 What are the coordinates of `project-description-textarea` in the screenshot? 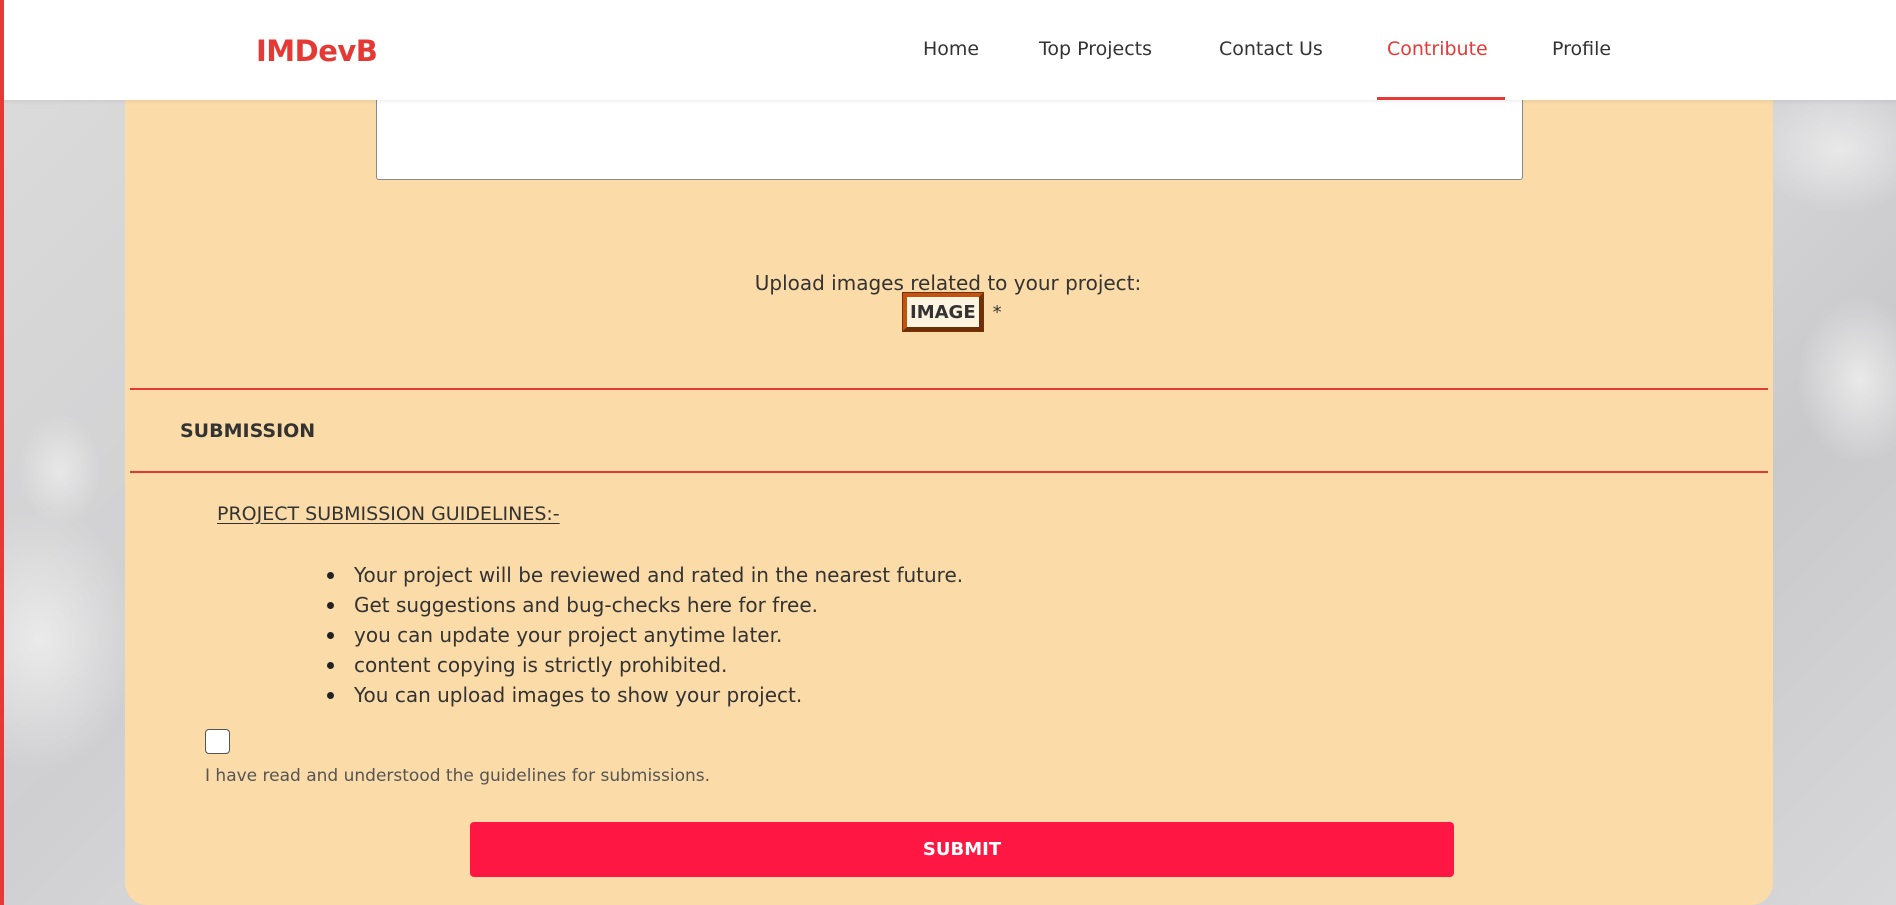 It's located at (949, 135).